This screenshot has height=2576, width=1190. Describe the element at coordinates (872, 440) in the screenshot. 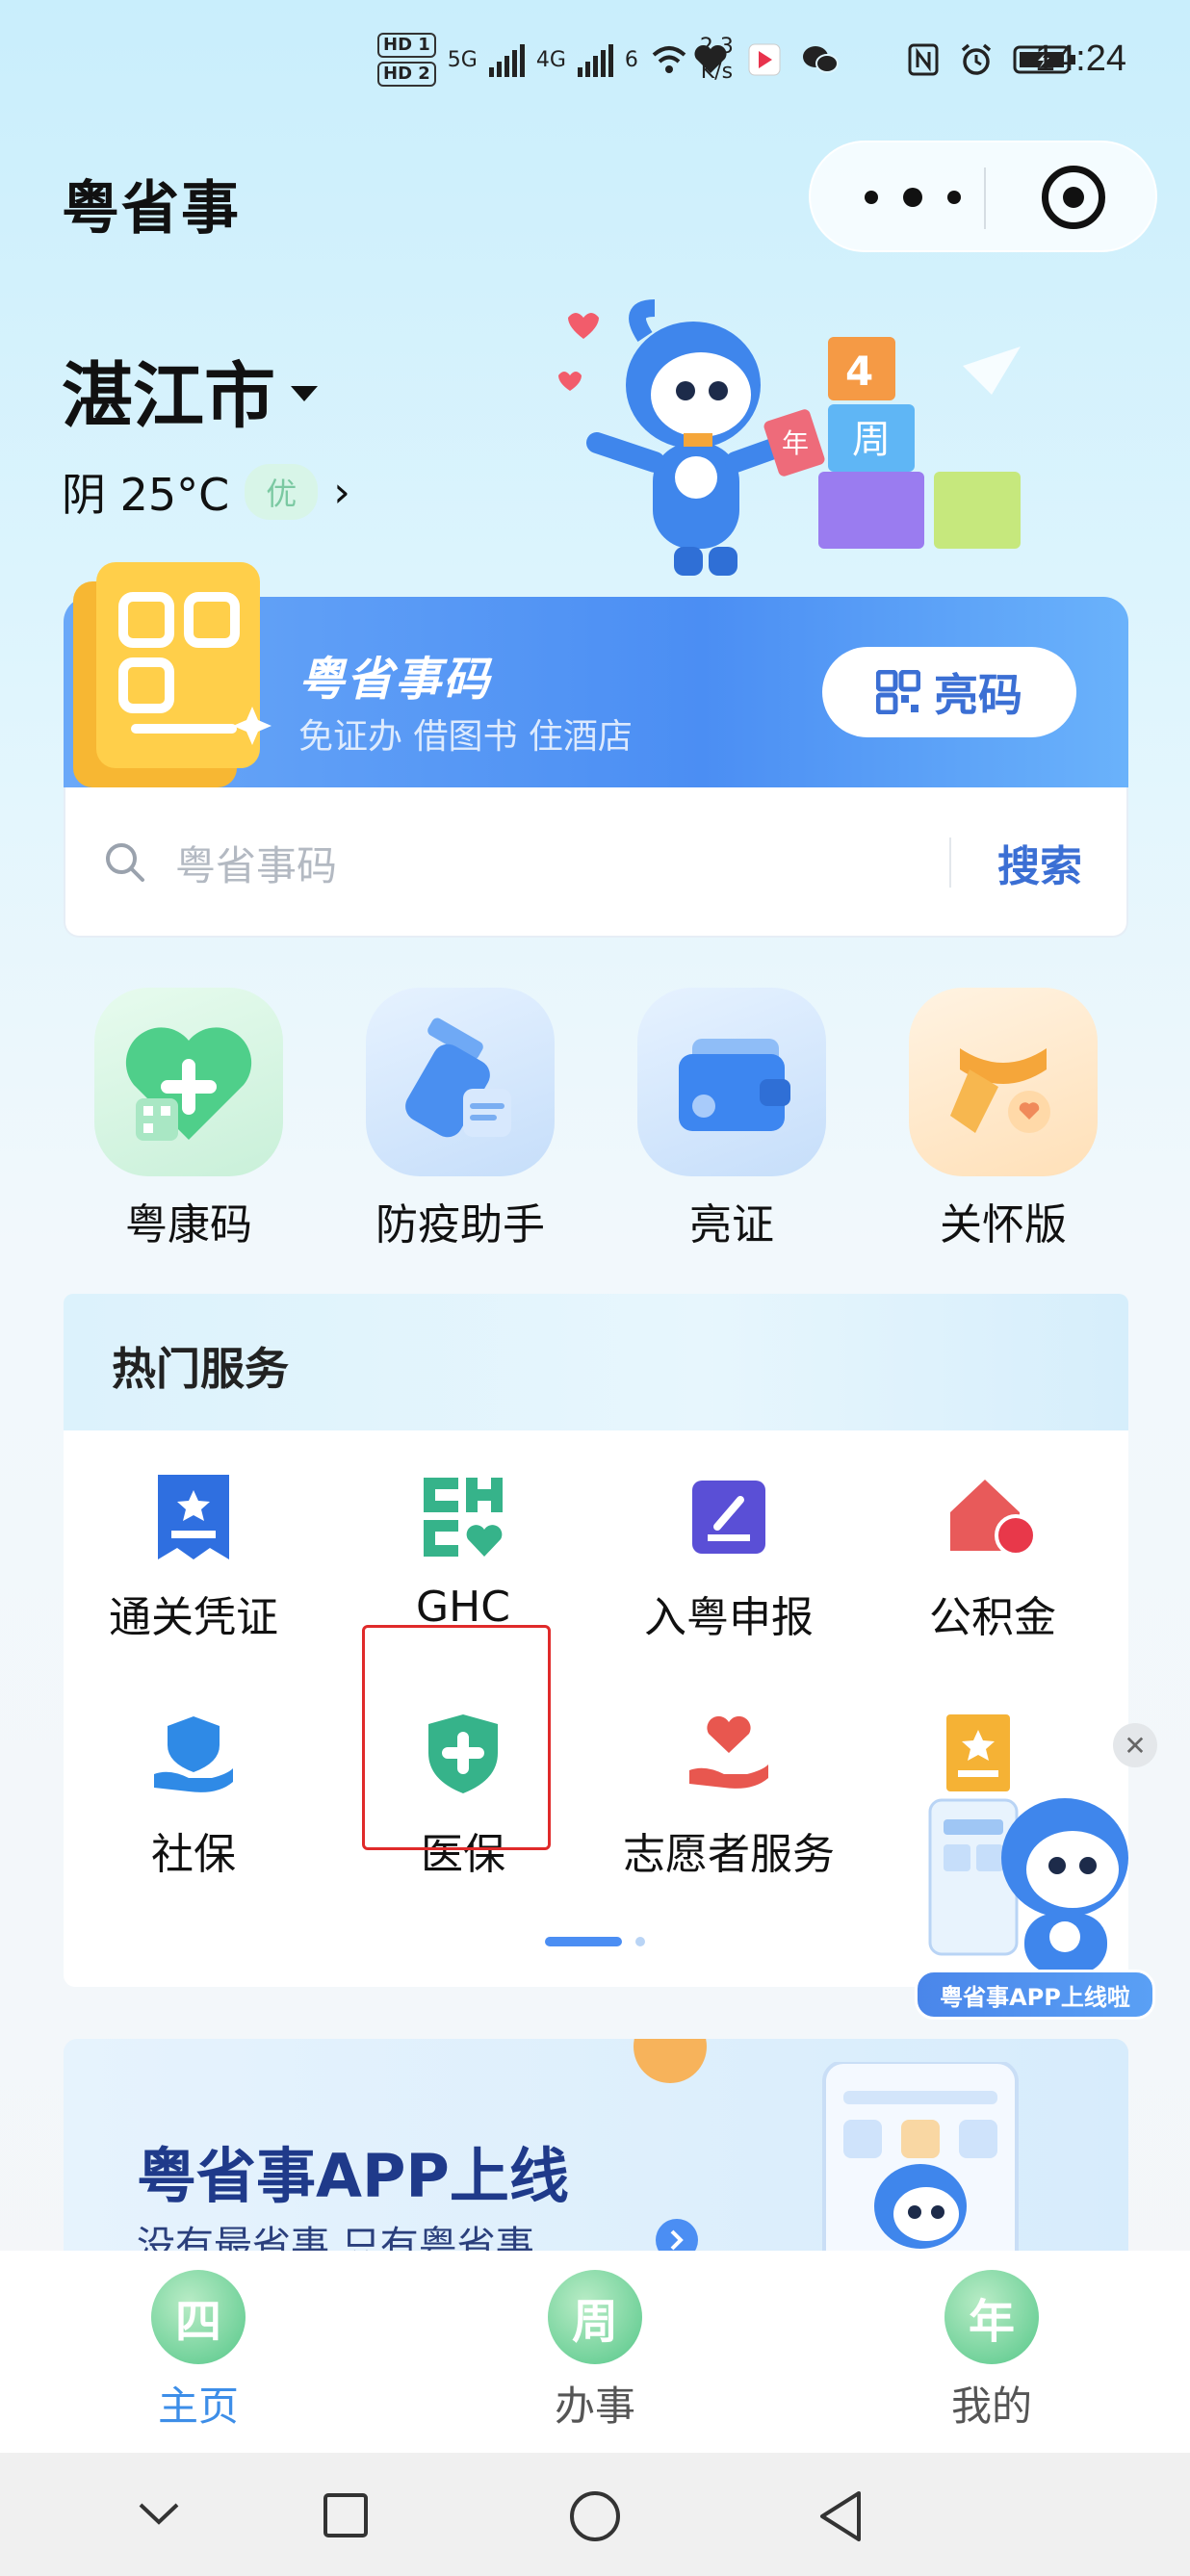

I see `svg-text: 周` at that location.